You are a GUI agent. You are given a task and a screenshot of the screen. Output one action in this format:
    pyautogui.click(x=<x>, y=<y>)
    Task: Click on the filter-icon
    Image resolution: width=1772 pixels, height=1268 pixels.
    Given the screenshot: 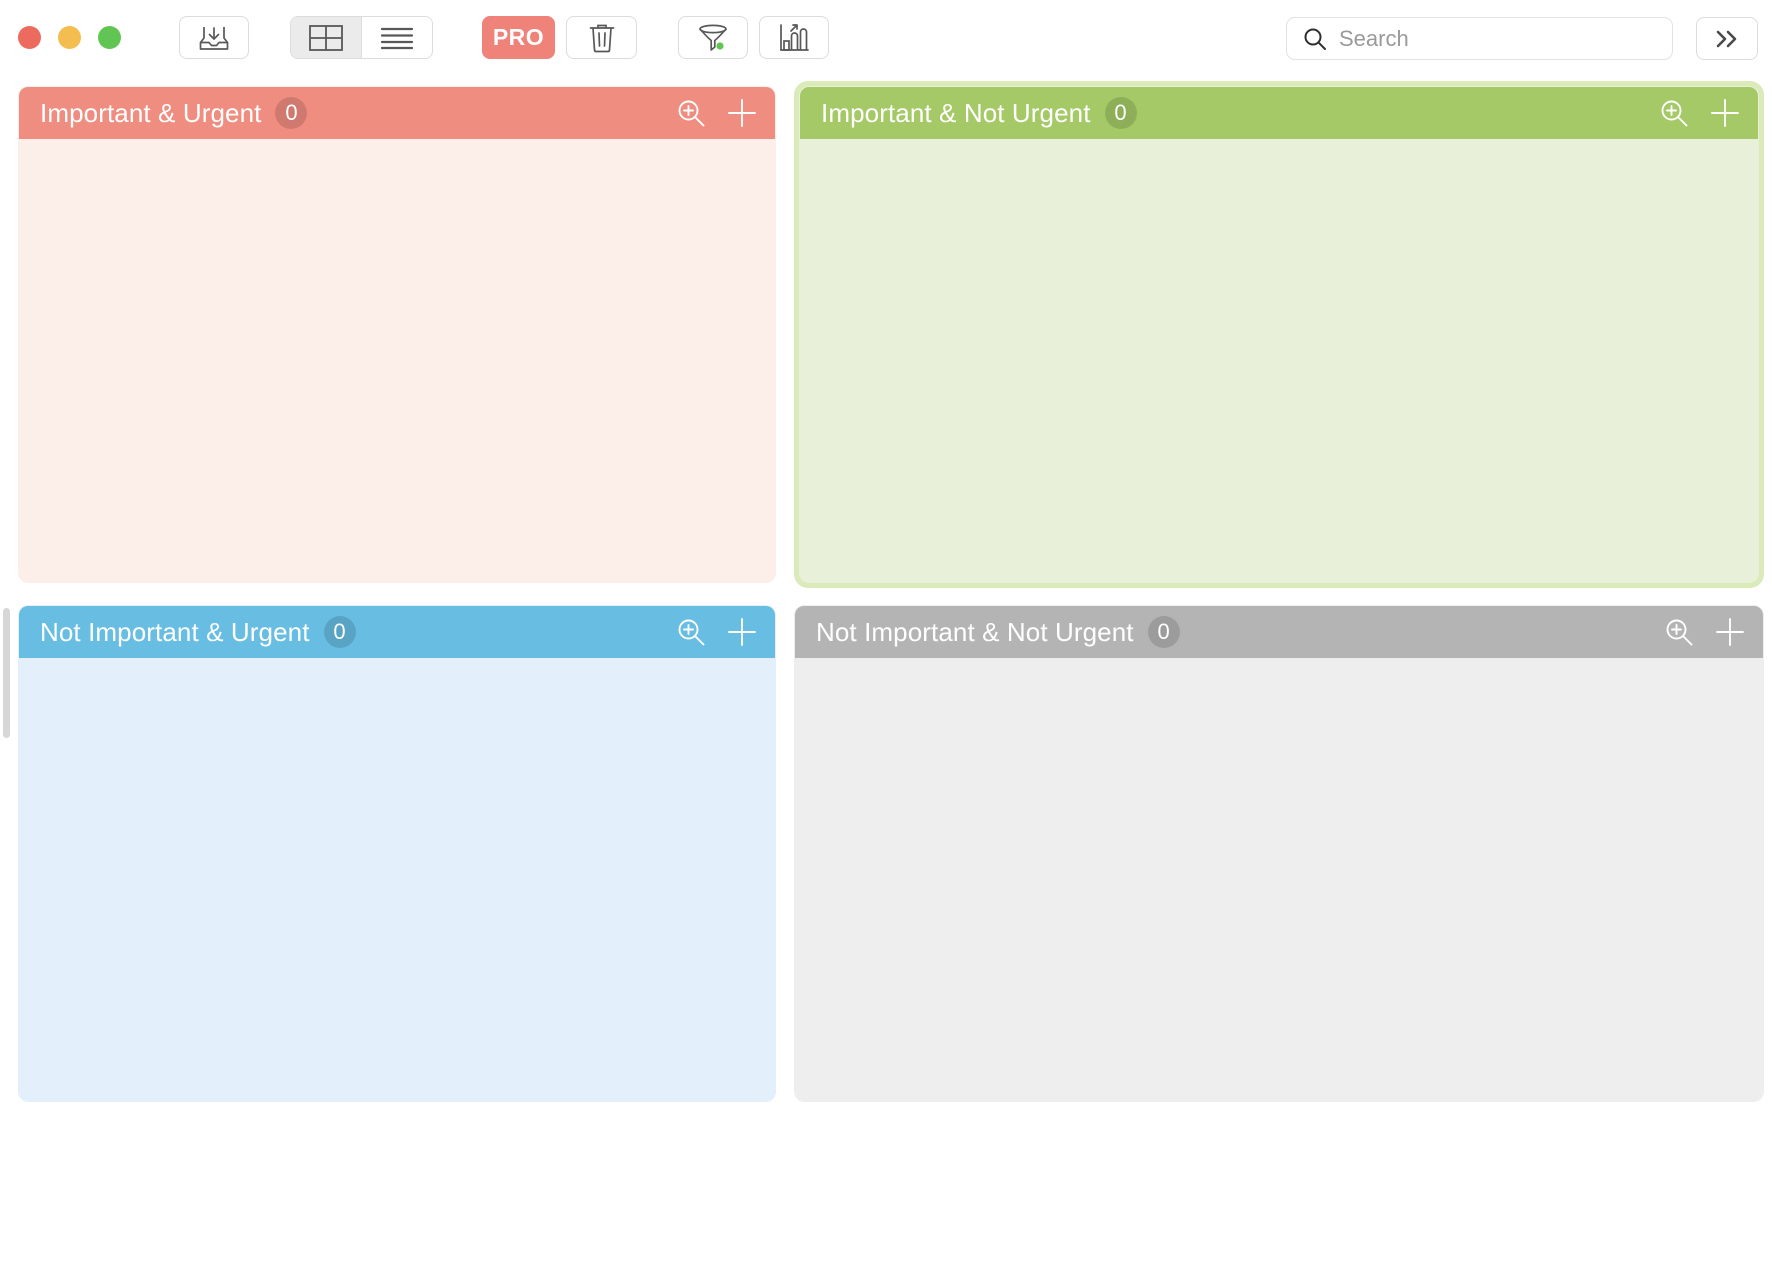 What is the action you would take?
    pyautogui.click(x=713, y=38)
    